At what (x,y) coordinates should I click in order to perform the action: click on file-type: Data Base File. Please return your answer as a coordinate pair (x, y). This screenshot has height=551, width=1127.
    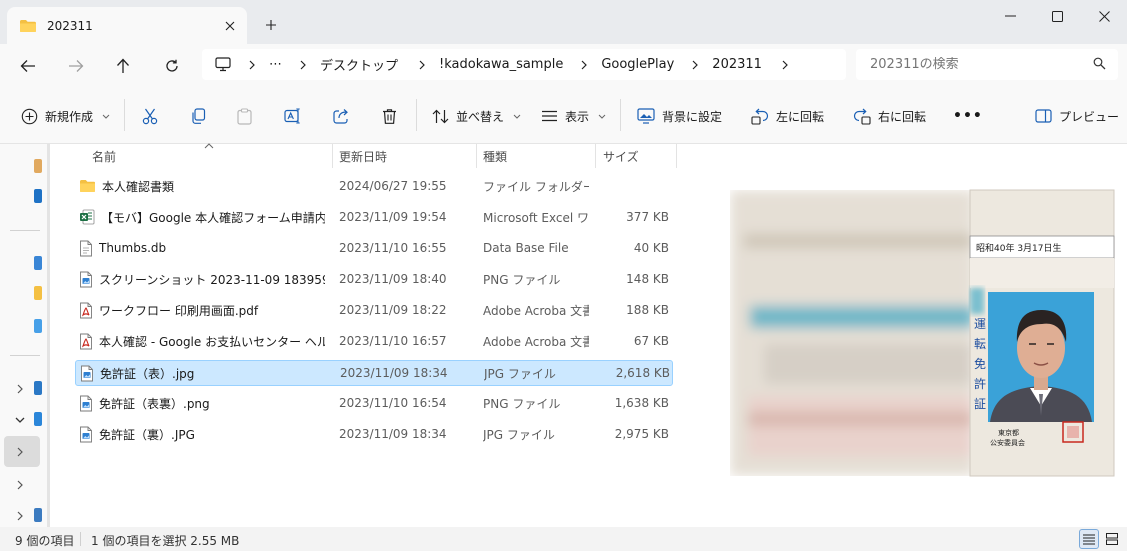
    Looking at the image, I should click on (526, 248).